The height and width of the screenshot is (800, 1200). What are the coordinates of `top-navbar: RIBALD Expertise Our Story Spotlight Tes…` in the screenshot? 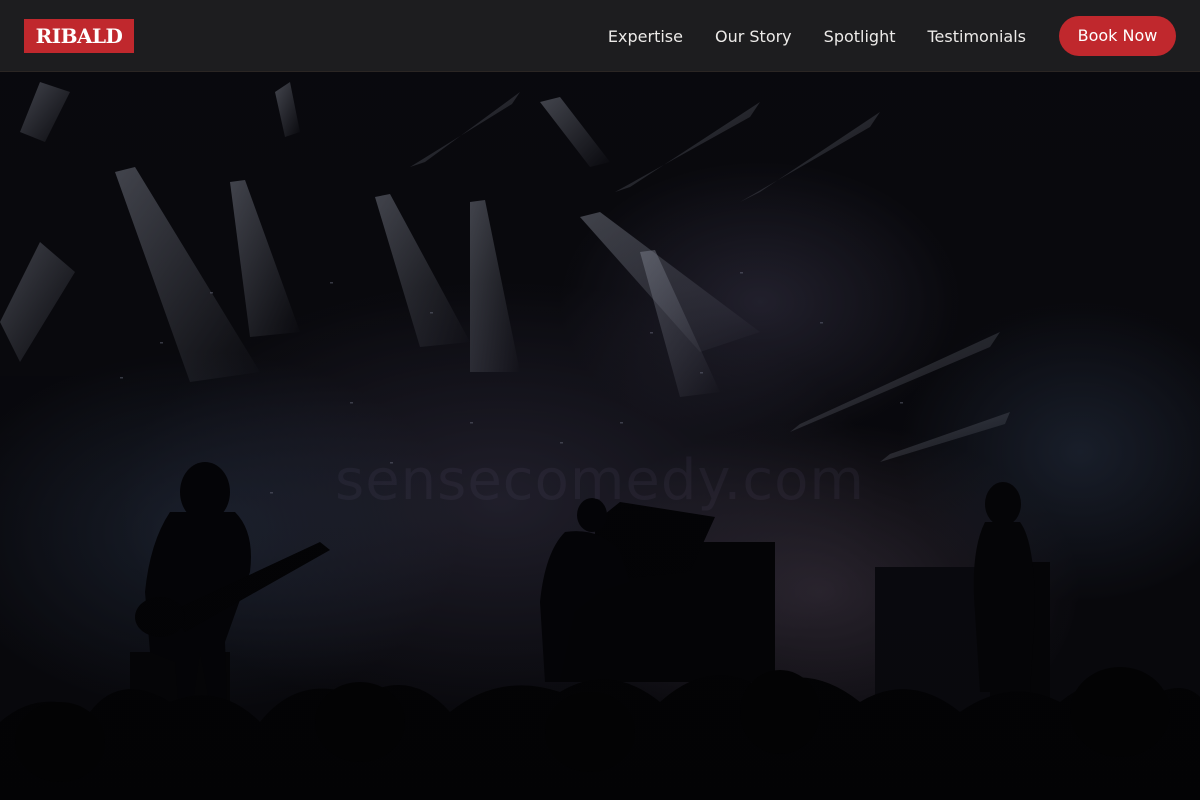 It's located at (600, 36).